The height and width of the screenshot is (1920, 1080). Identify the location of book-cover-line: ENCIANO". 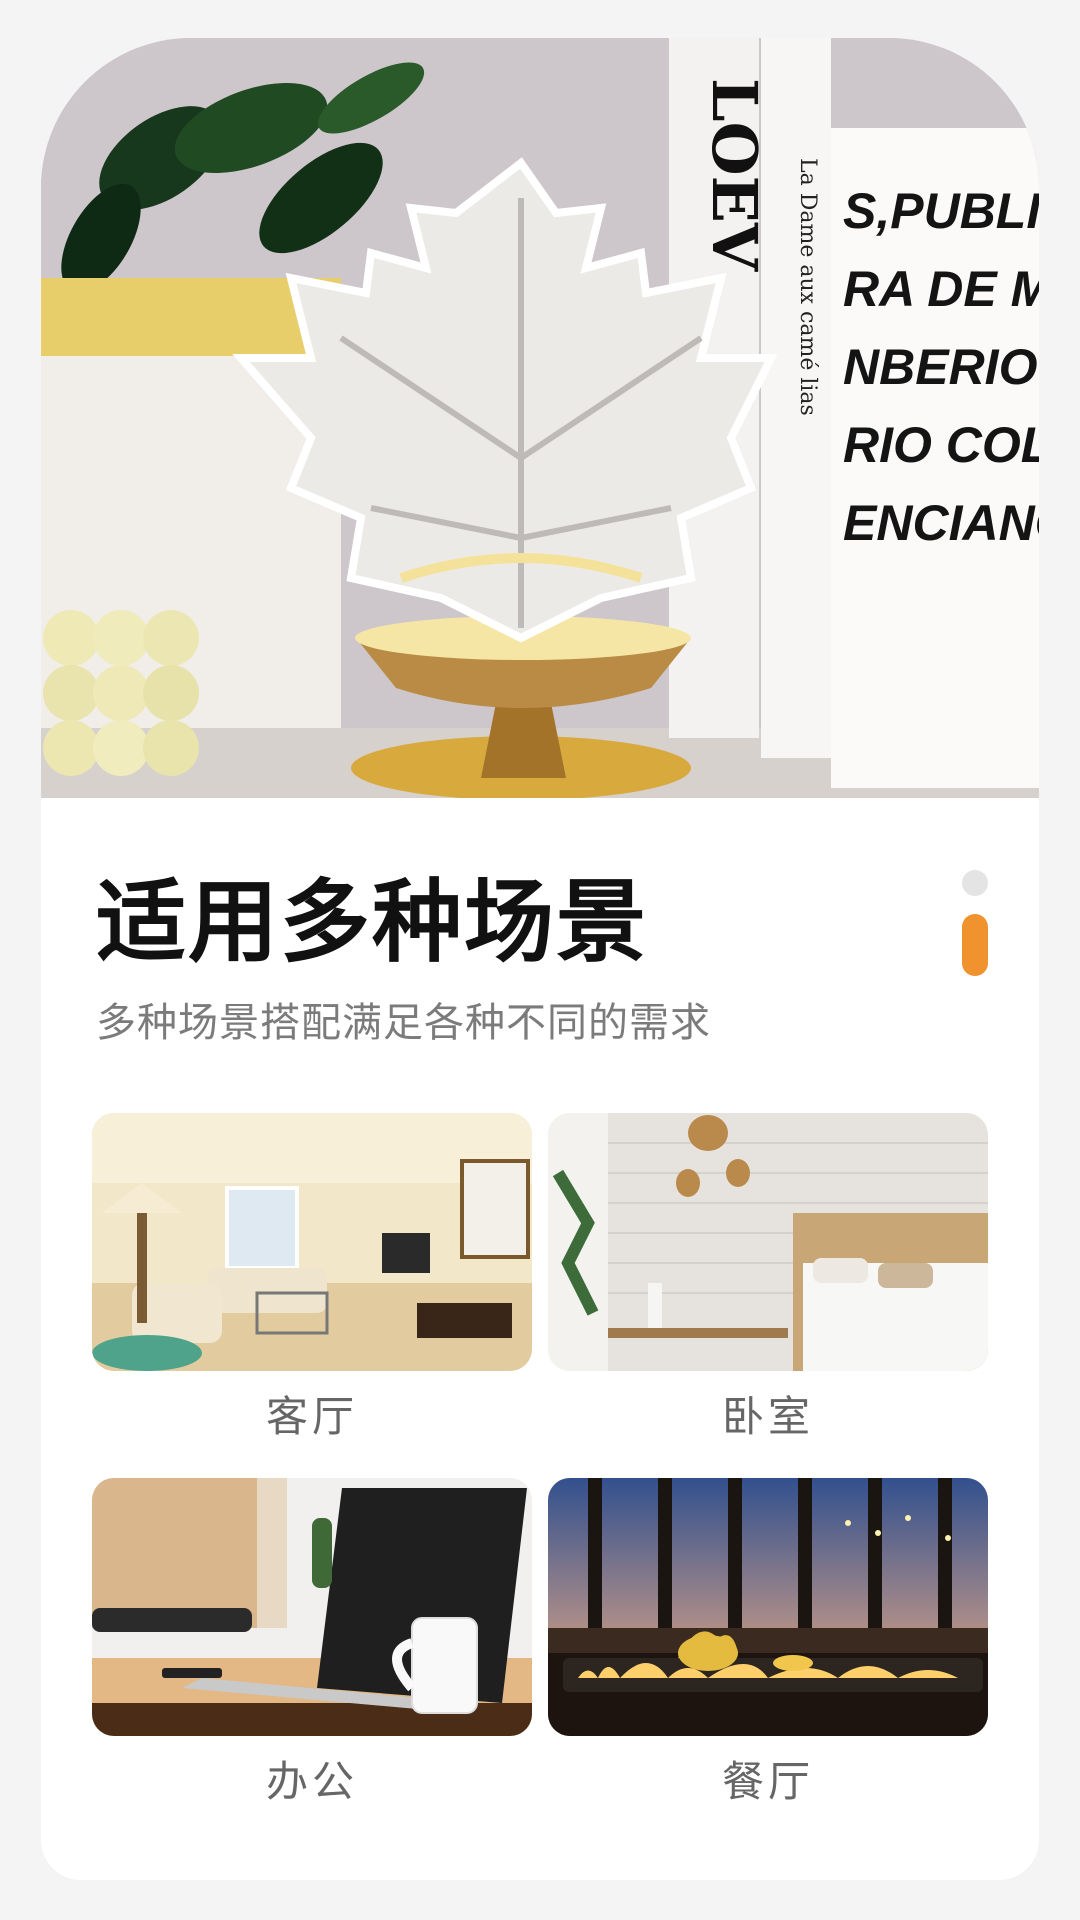
(941, 523).